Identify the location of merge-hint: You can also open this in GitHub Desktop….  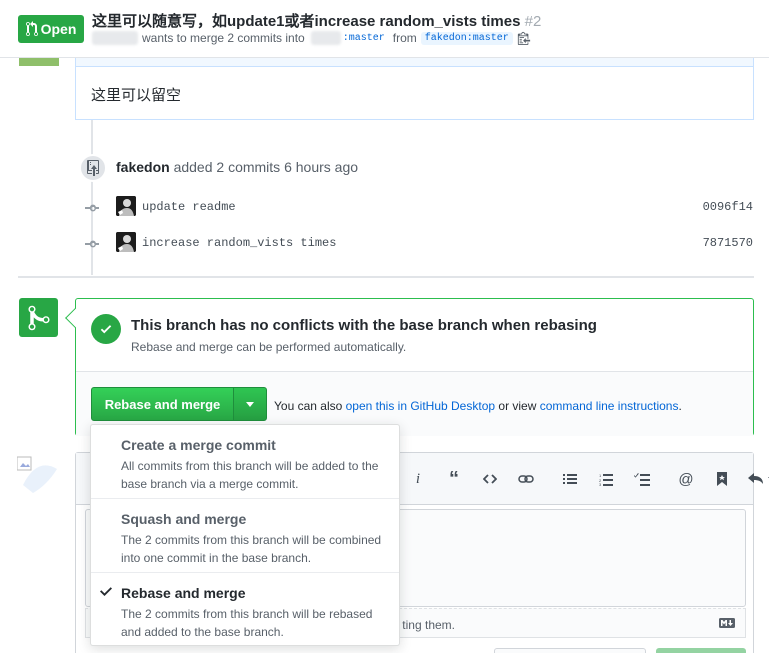
(478, 406).